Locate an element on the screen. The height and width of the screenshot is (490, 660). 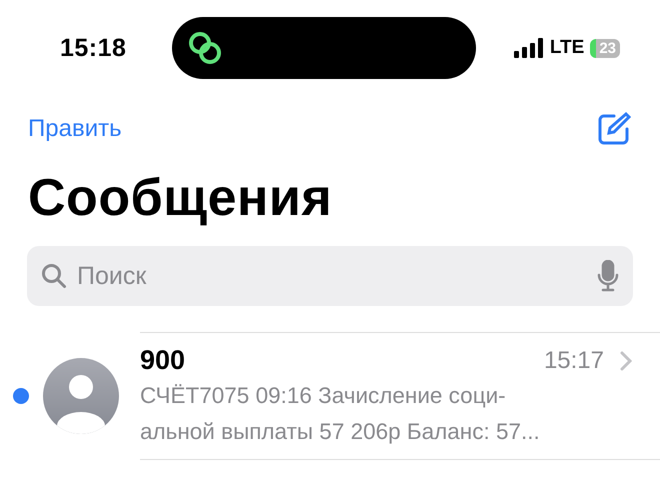
edit-link: Править is located at coordinates (75, 129).